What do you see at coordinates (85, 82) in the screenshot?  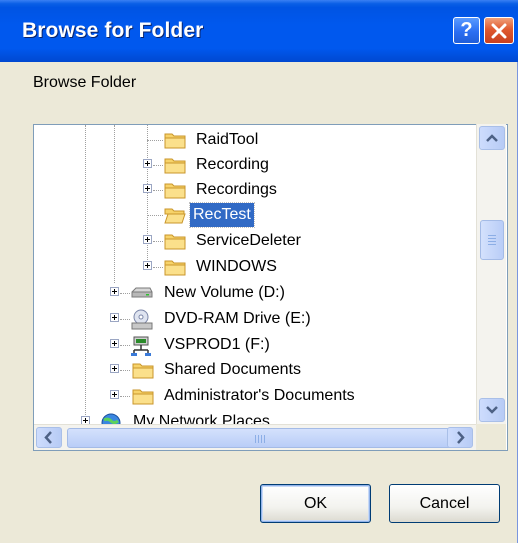 I see `prompt-label: Browse Folder` at bounding box center [85, 82].